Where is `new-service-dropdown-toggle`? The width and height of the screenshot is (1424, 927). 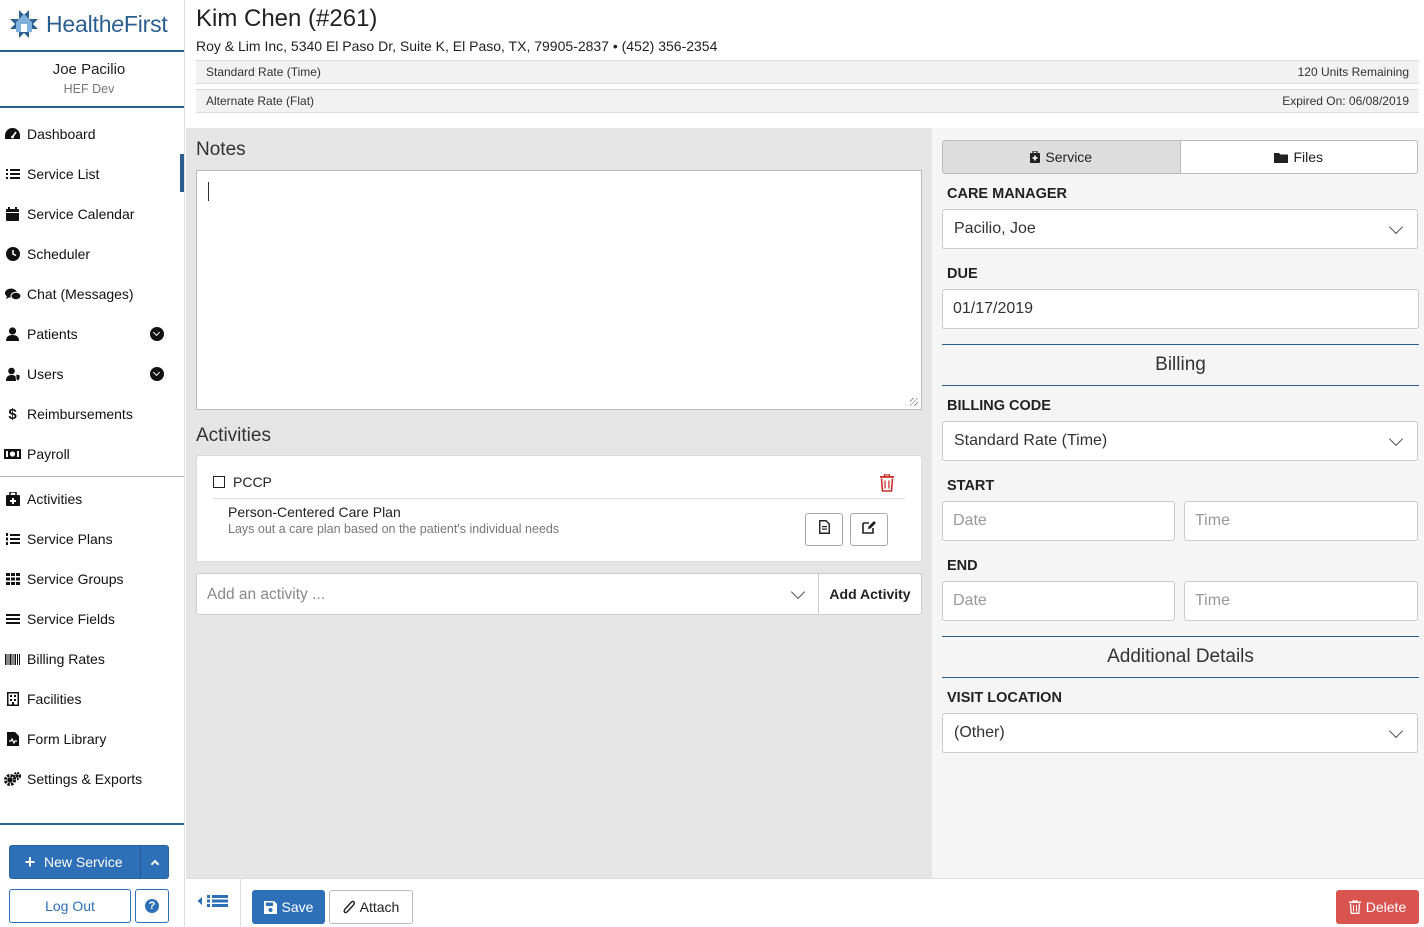
new-service-dropdown-toggle is located at coordinates (154, 862).